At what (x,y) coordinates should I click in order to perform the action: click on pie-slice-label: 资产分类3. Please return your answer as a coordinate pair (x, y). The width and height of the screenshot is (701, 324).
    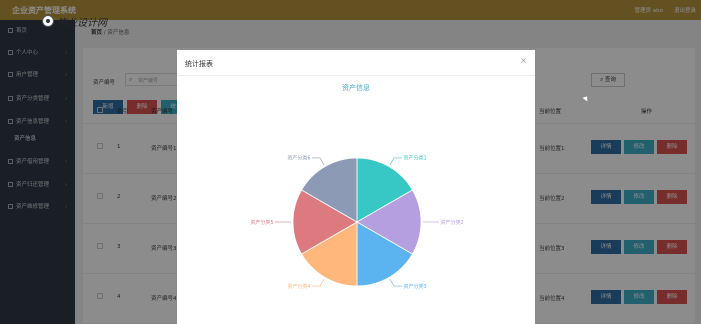
    Looking at the image, I should click on (415, 286).